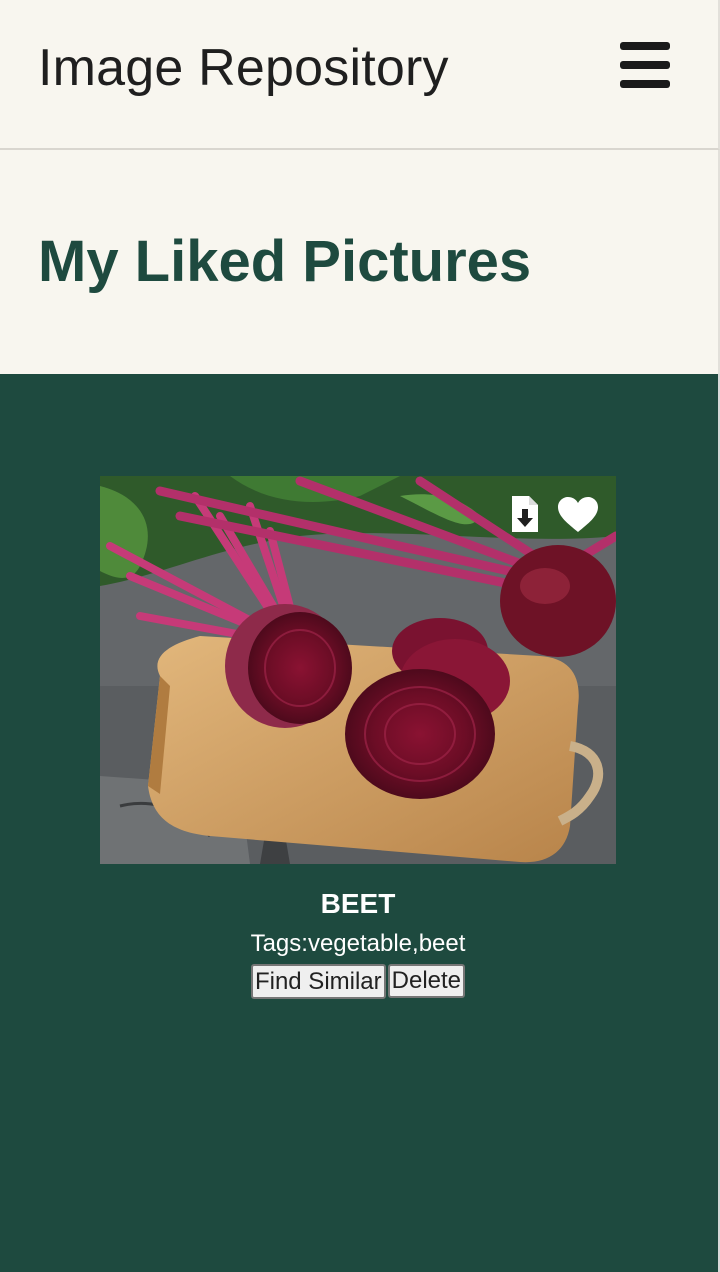  Describe the element at coordinates (525, 514) in the screenshot. I see `file-download-icon` at that location.